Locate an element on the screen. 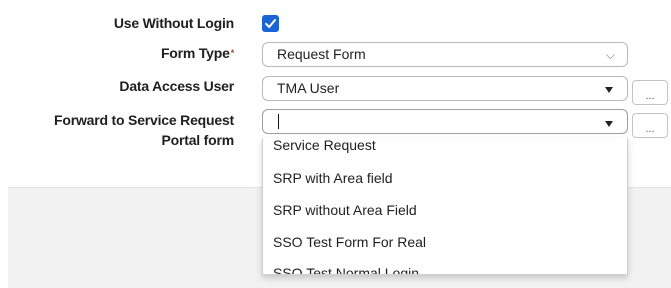 Image resolution: width=671 pixels, height=288 pixels. forward-to-label: Forward to Service Request is located at coordinates (117, 120).